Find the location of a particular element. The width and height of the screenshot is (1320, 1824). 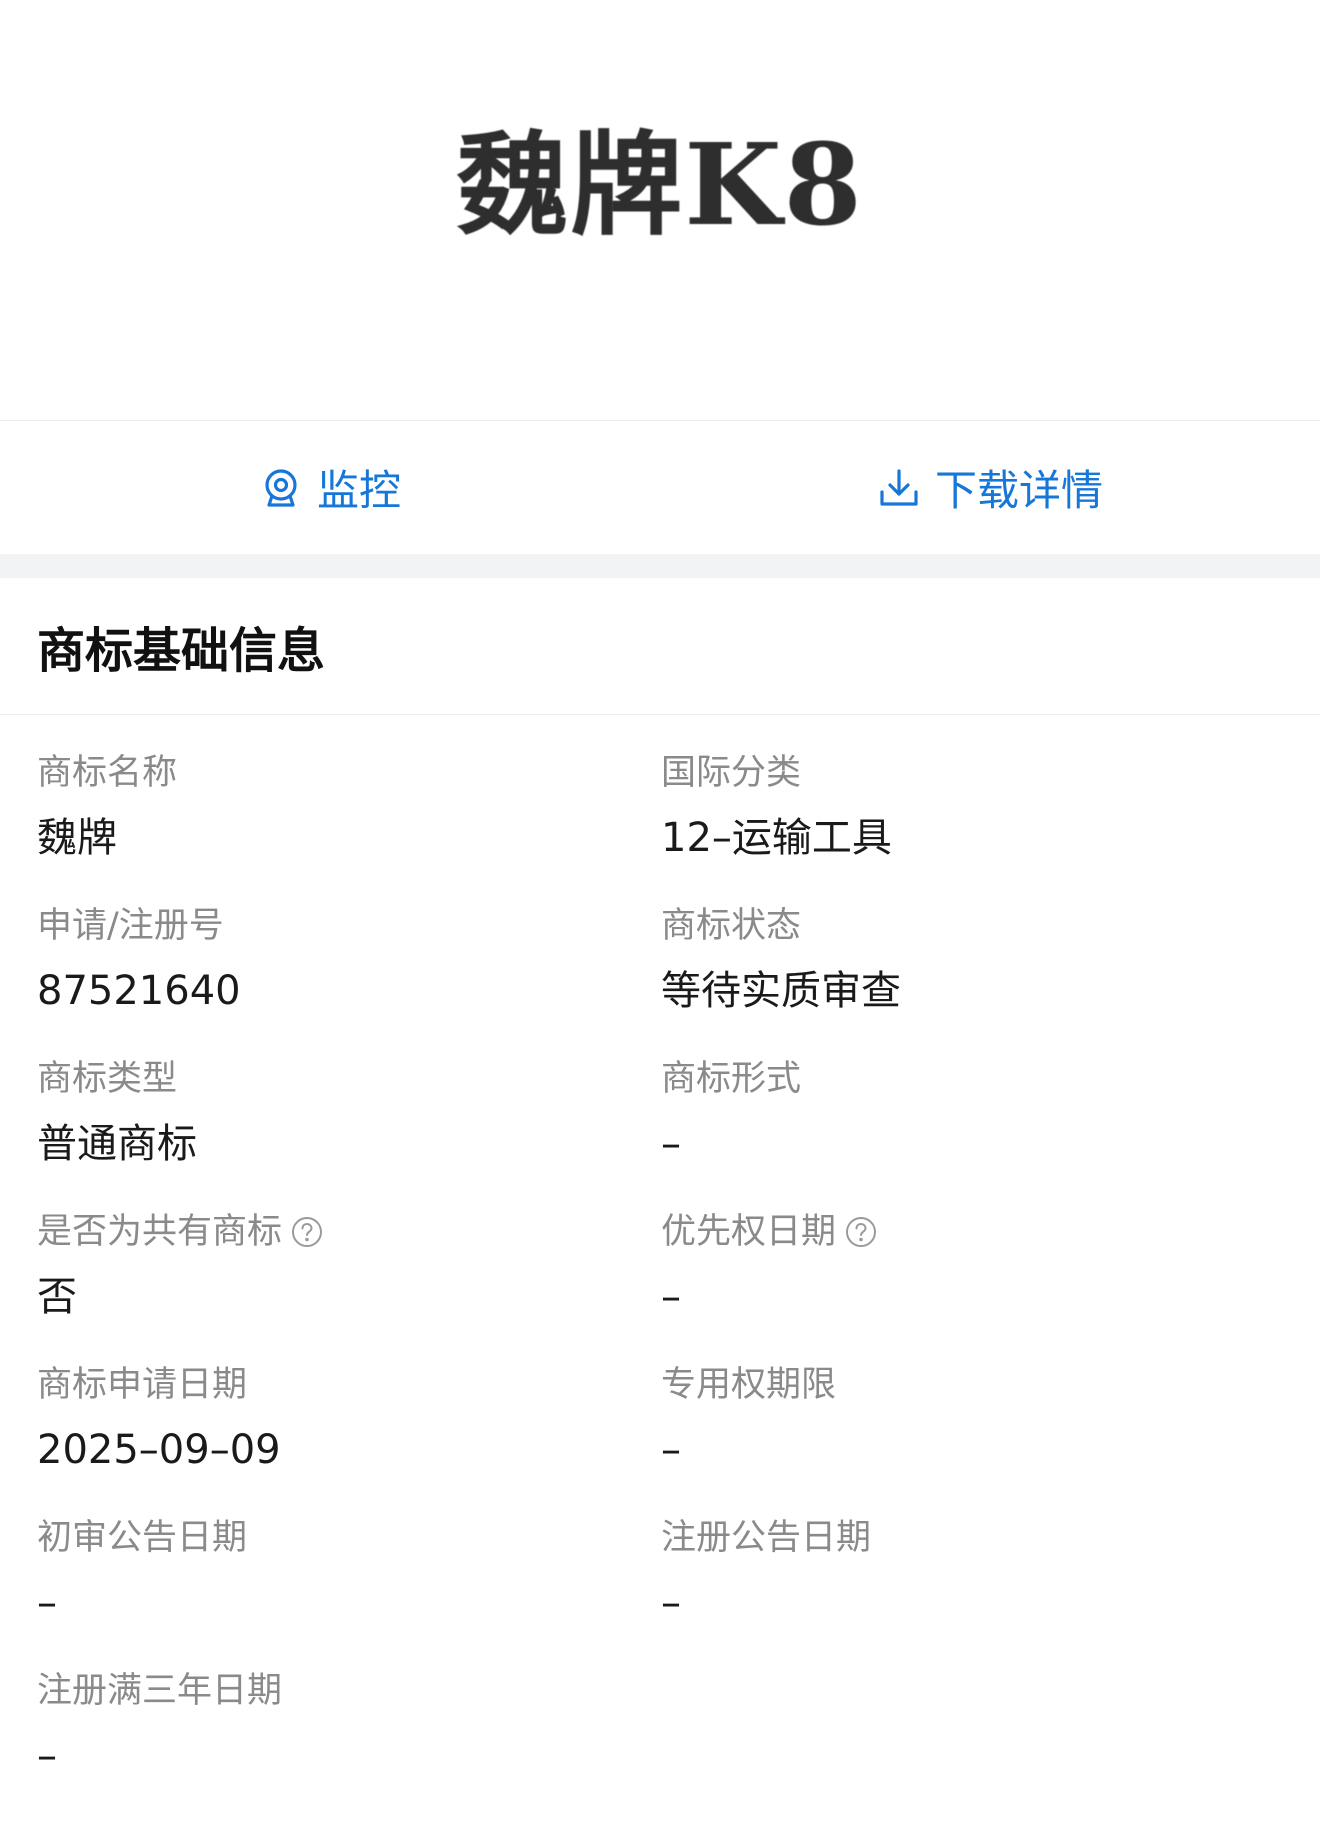

field-prelim-date: 初审公告日期 – is located at coordinates (349, 1594).